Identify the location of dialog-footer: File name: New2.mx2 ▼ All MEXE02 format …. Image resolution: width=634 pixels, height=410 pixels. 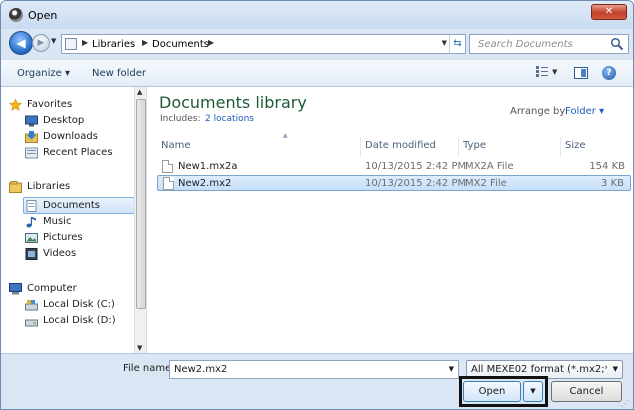
(317, 381).